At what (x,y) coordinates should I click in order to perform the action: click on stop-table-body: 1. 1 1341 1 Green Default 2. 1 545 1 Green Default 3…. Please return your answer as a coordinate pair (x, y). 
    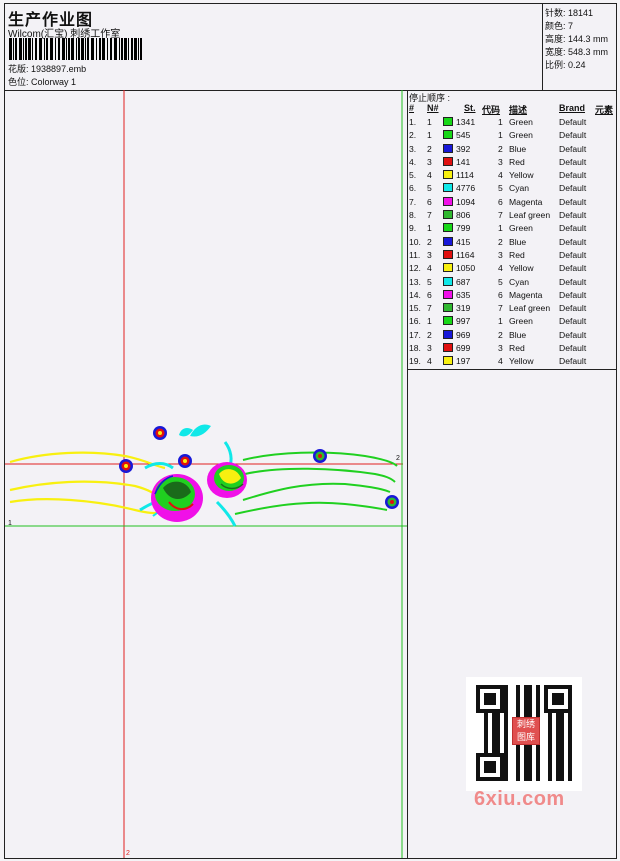
    Looking at the image, I should click on (511, 243).